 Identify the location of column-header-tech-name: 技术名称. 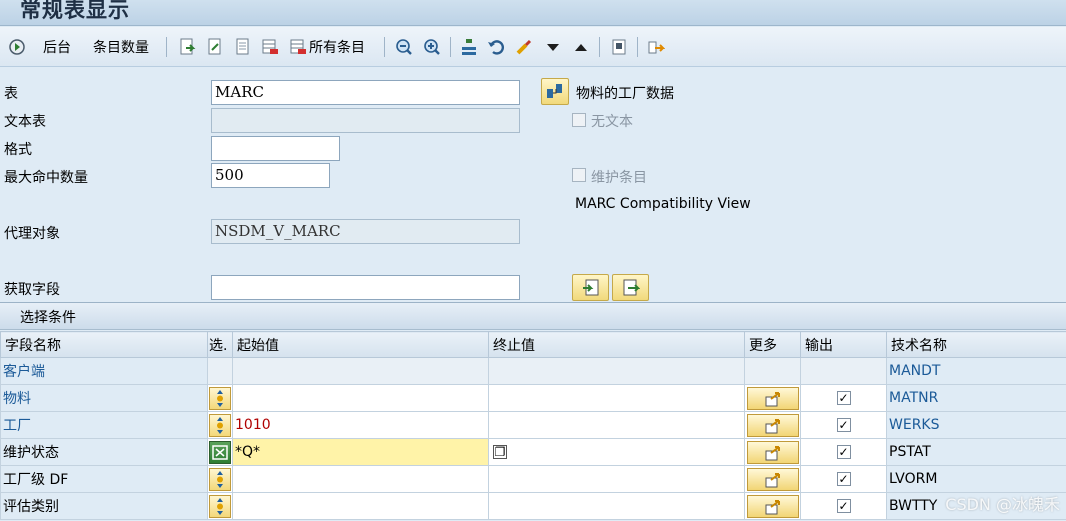
(976, 344).